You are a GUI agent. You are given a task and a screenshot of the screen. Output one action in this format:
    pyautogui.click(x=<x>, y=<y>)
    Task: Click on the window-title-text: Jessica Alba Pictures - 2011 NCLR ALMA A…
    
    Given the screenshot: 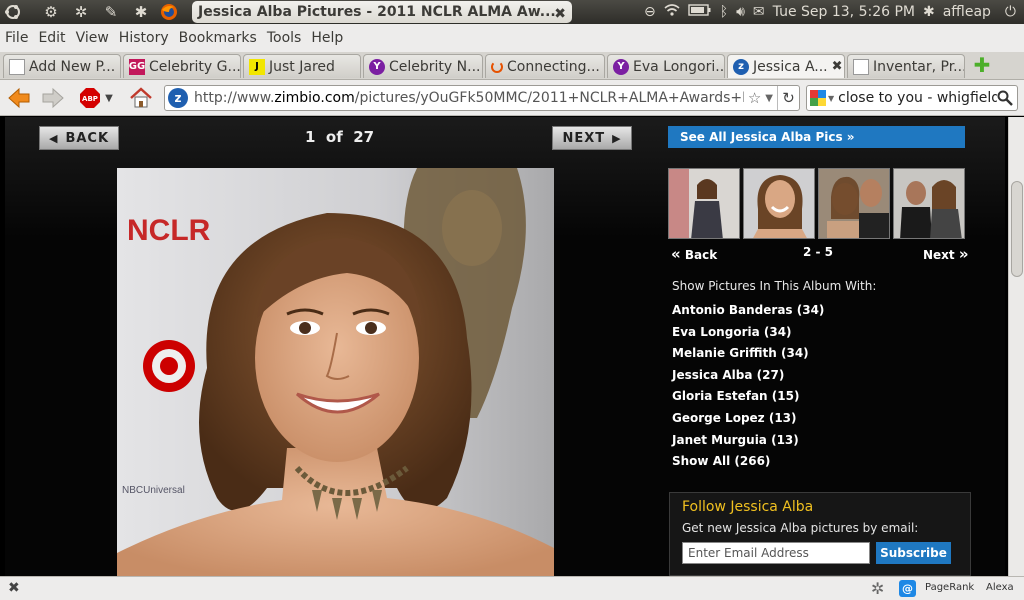 What is the action you would take?
    pyautogui.click(x=377, y=12)
    